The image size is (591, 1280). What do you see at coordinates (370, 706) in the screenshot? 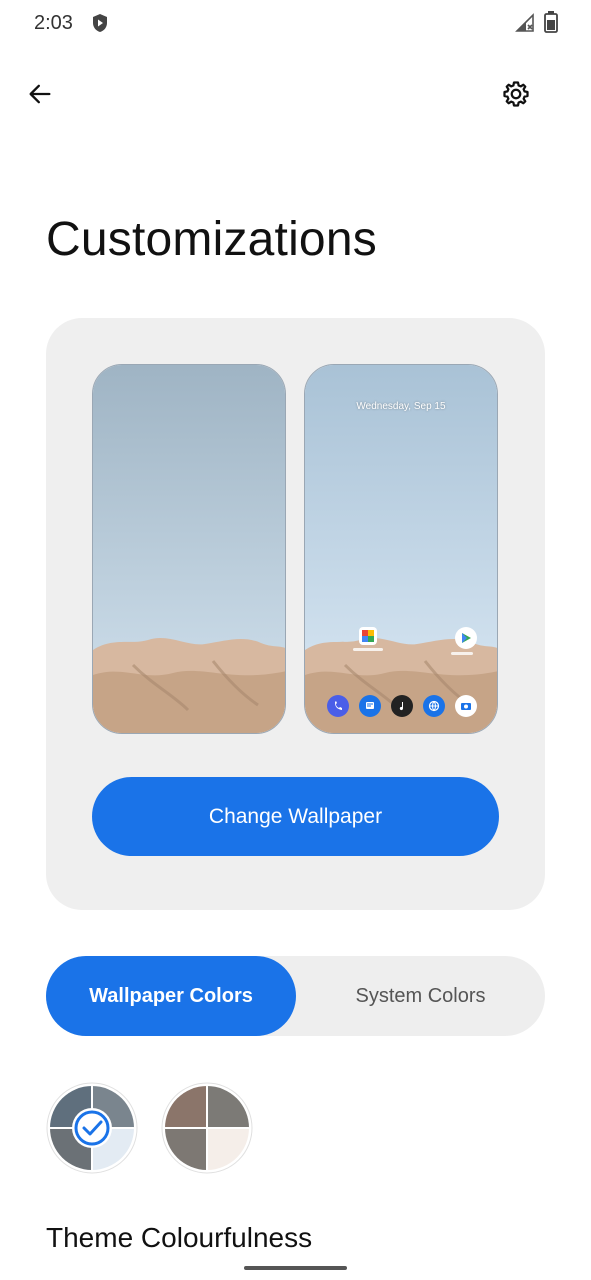
I see `messages-app-icon` at bounding box center [370, 706].